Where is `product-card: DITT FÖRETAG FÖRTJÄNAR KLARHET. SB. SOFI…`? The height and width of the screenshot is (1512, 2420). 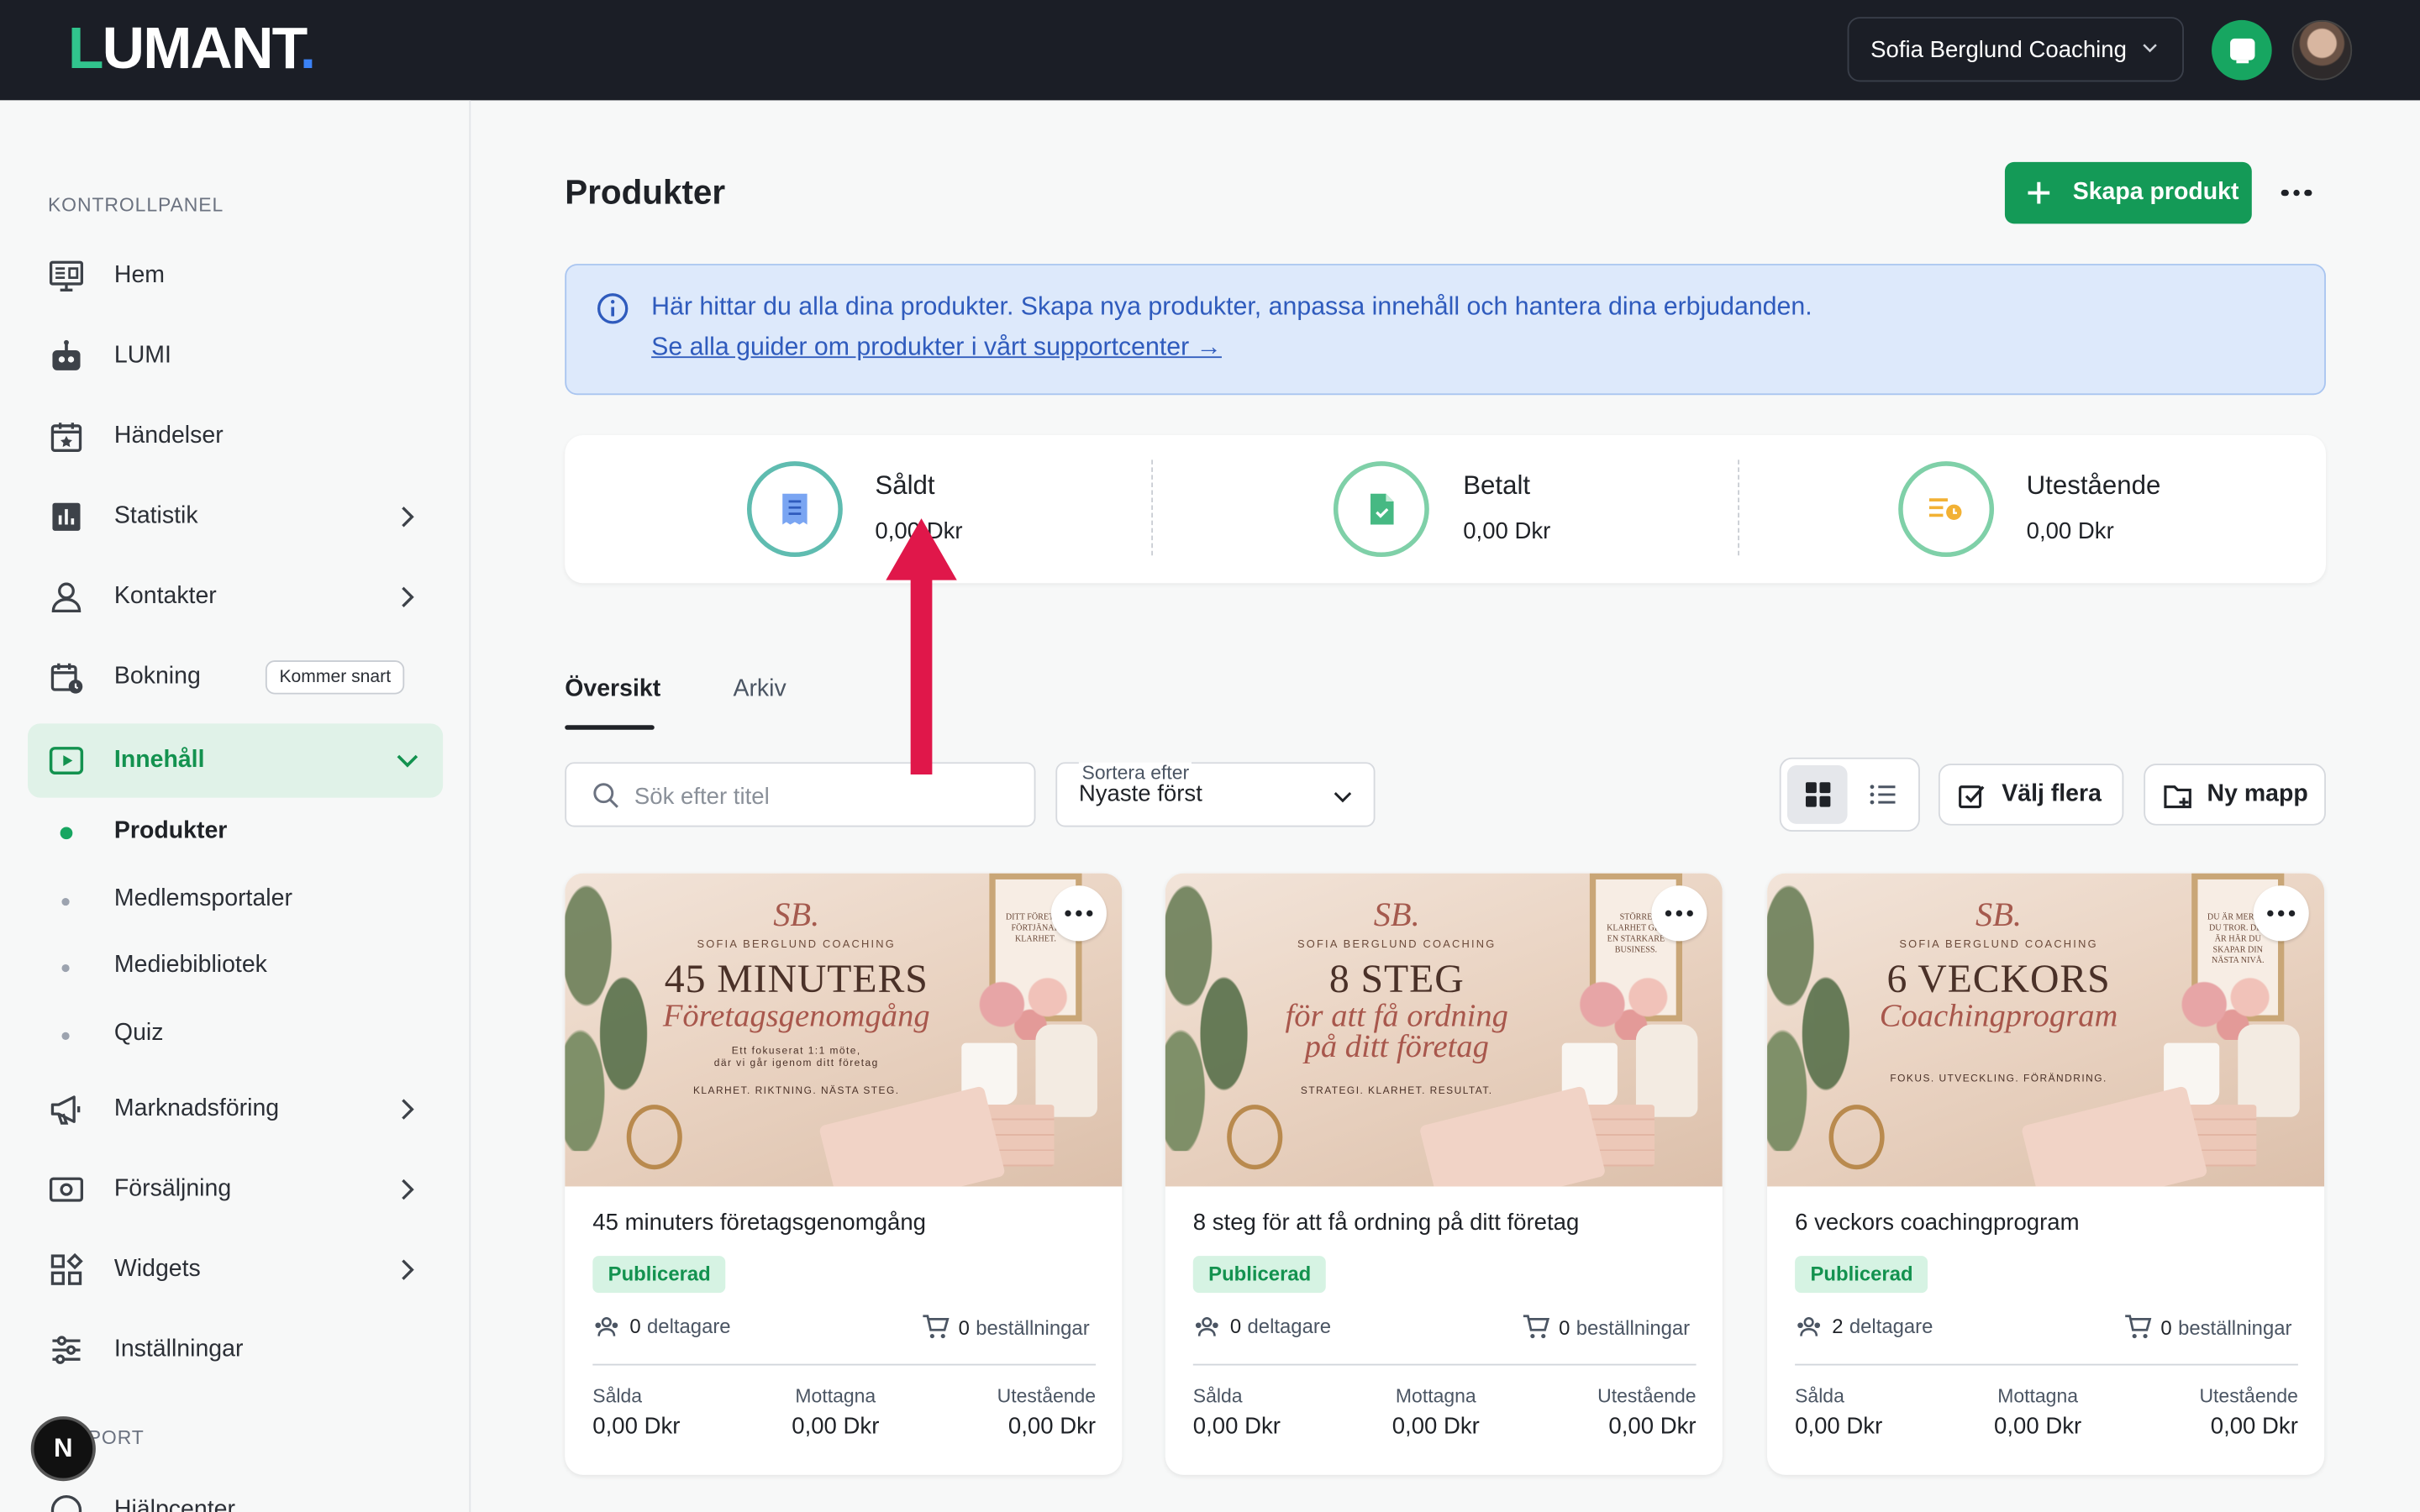
product-card: DITT FÖRETAG FÖRTJÄNAR KLARHET. SB. SOFI… is located at coordinates (844, 1174).